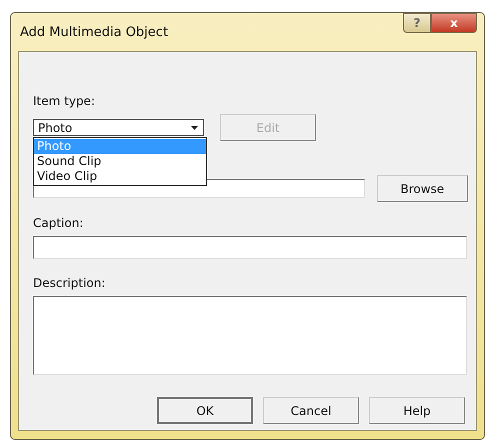 This screenshot has height=445, width=492. Describe the element at coordinates (205, 410) in the screenshot. I see `dialog-button: OK` at that location.